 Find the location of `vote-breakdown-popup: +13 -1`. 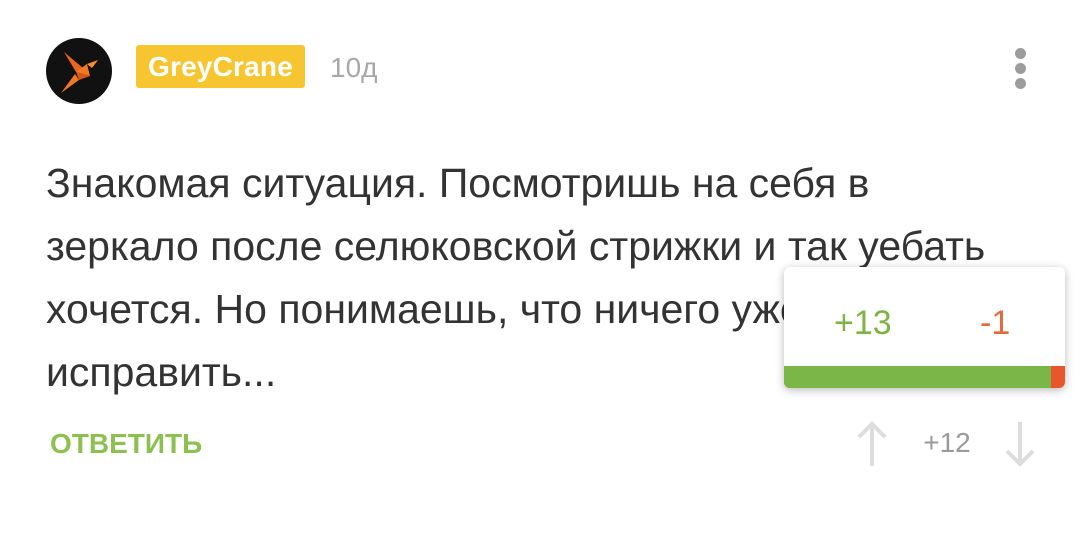

vote-breakdown-popup: +13 -1 is located at coordinates (924, 327).